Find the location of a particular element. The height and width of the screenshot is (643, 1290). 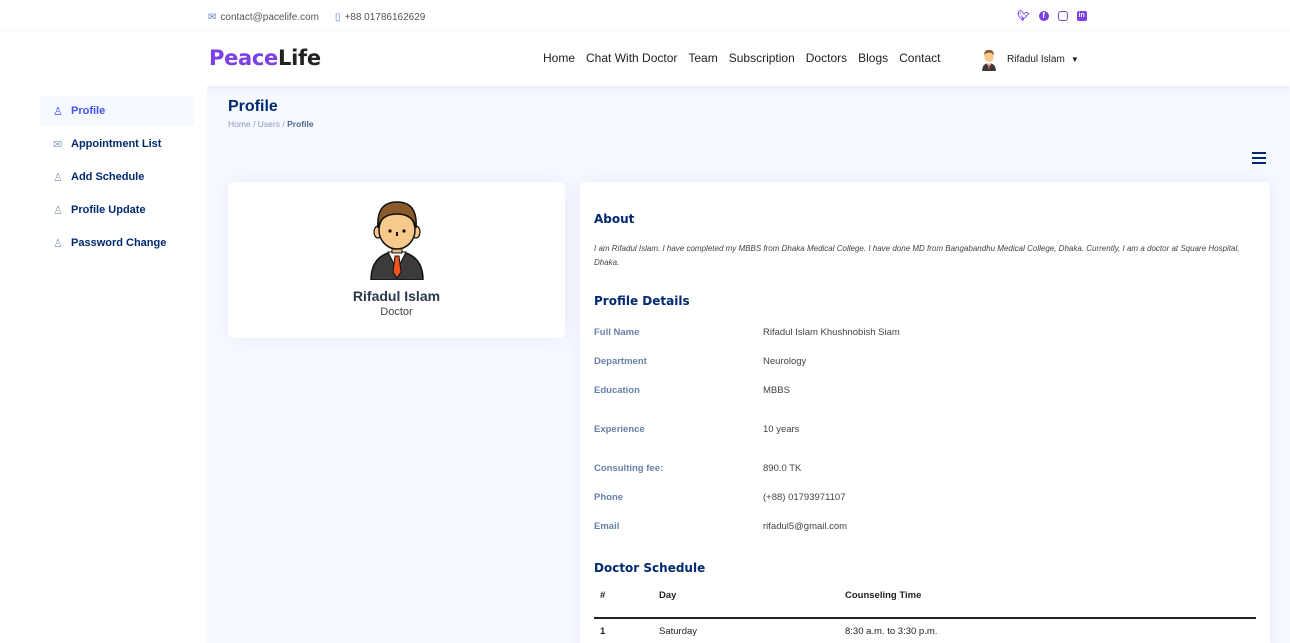

contact-email: contact@pacelife.com is located at coordinates (269, 17).